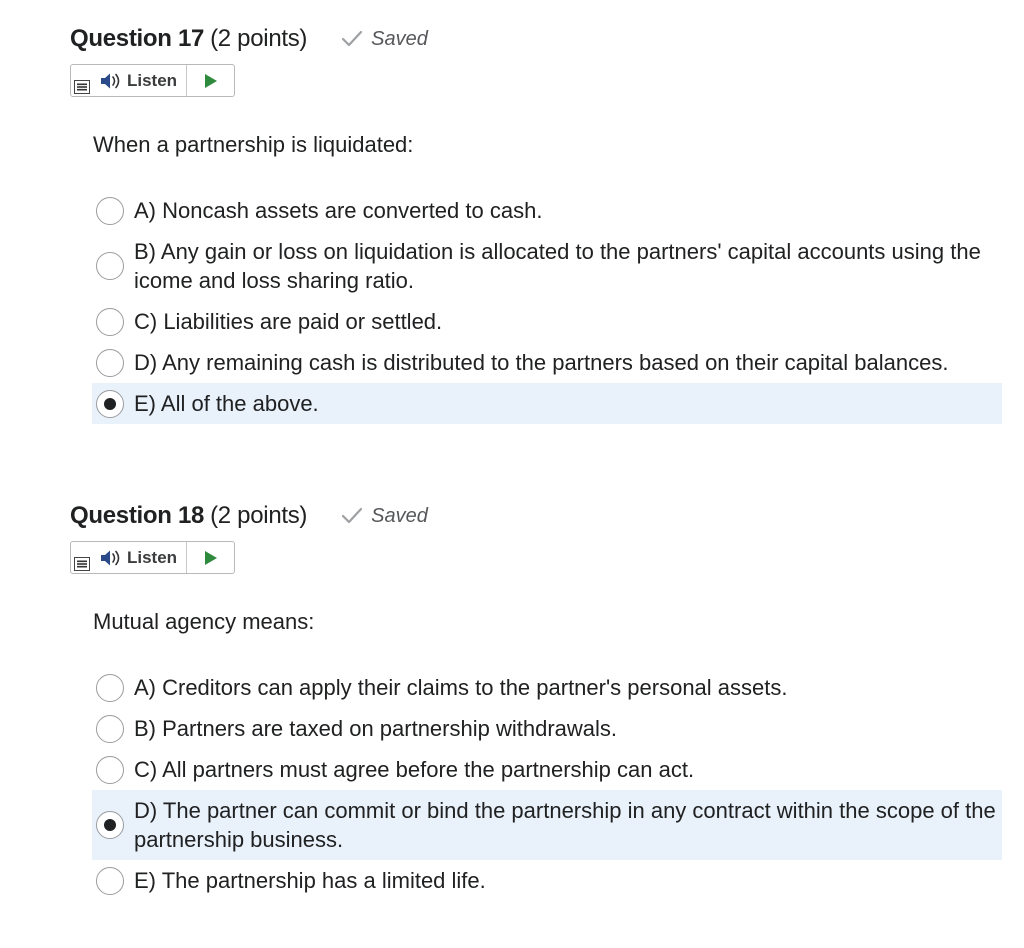 The width and height of the screenshot is (1024, 948). Describe the element at coordinates (338, 210) in the screenshot. I see `answer-option-label: A) Noncash assets are converted to cash.` at that location.